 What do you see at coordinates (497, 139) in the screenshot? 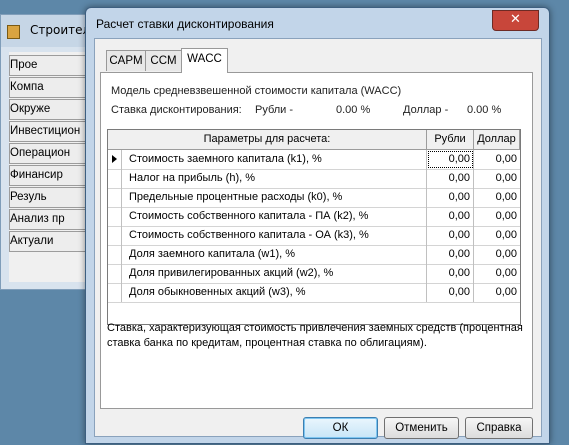
I see `header-usd: Доллар` at bounding box center [497, 139].